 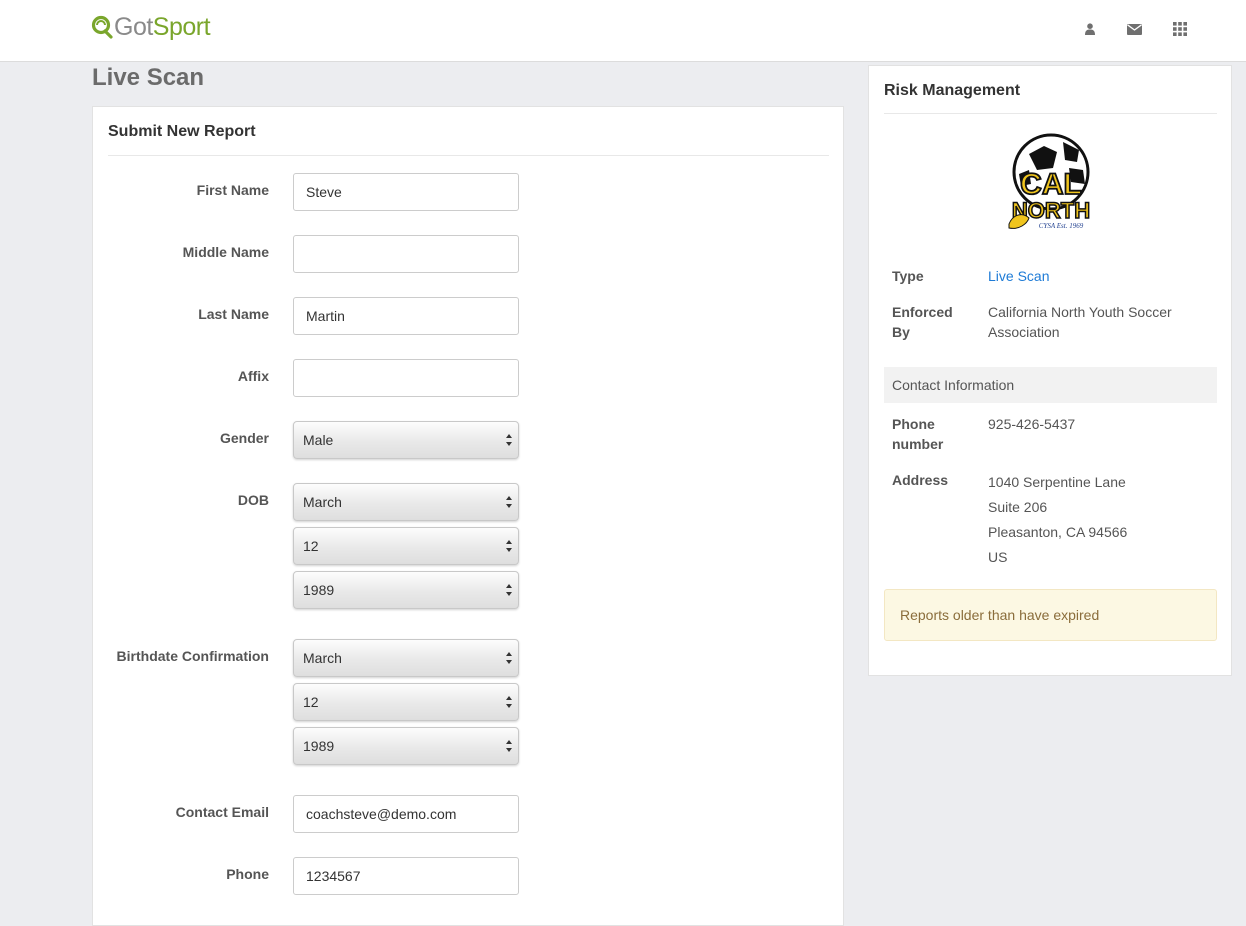 What do you see at coordinates (311, 702) in the screenshot?
I see `confirm-day-value: 12` at bounding box center [311, 702].